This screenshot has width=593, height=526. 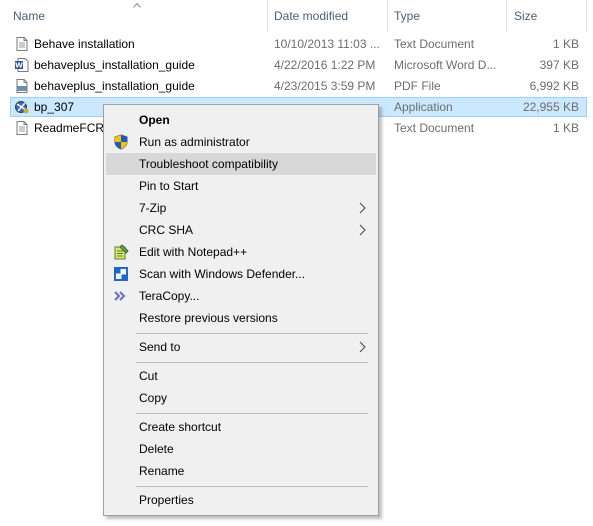 I want to click on menu-item-cut: Cut, so click(x=241, y=376).